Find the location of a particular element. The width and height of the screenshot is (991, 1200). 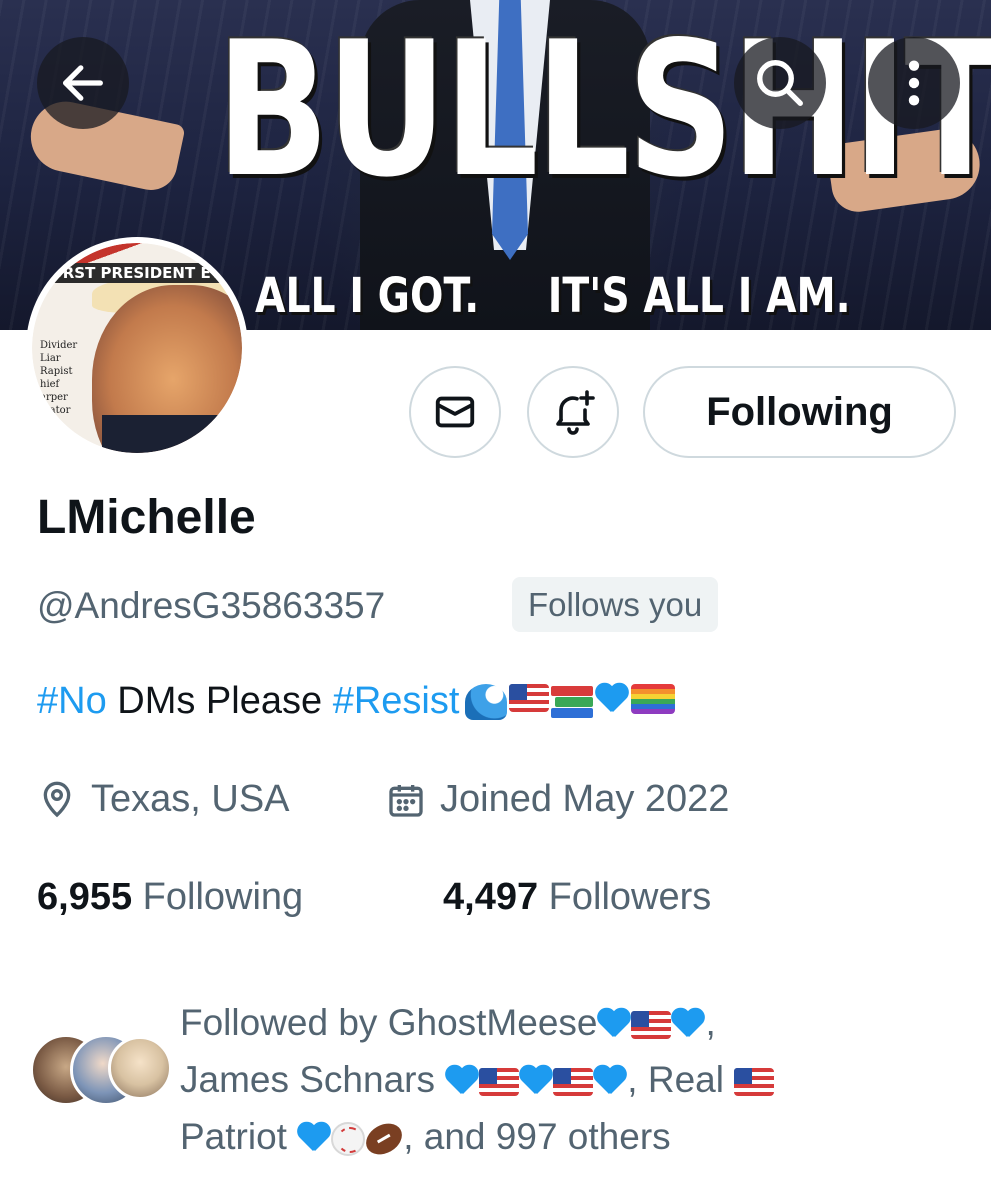

profile-location: Texas, USA is located at coordinates (163, 799).